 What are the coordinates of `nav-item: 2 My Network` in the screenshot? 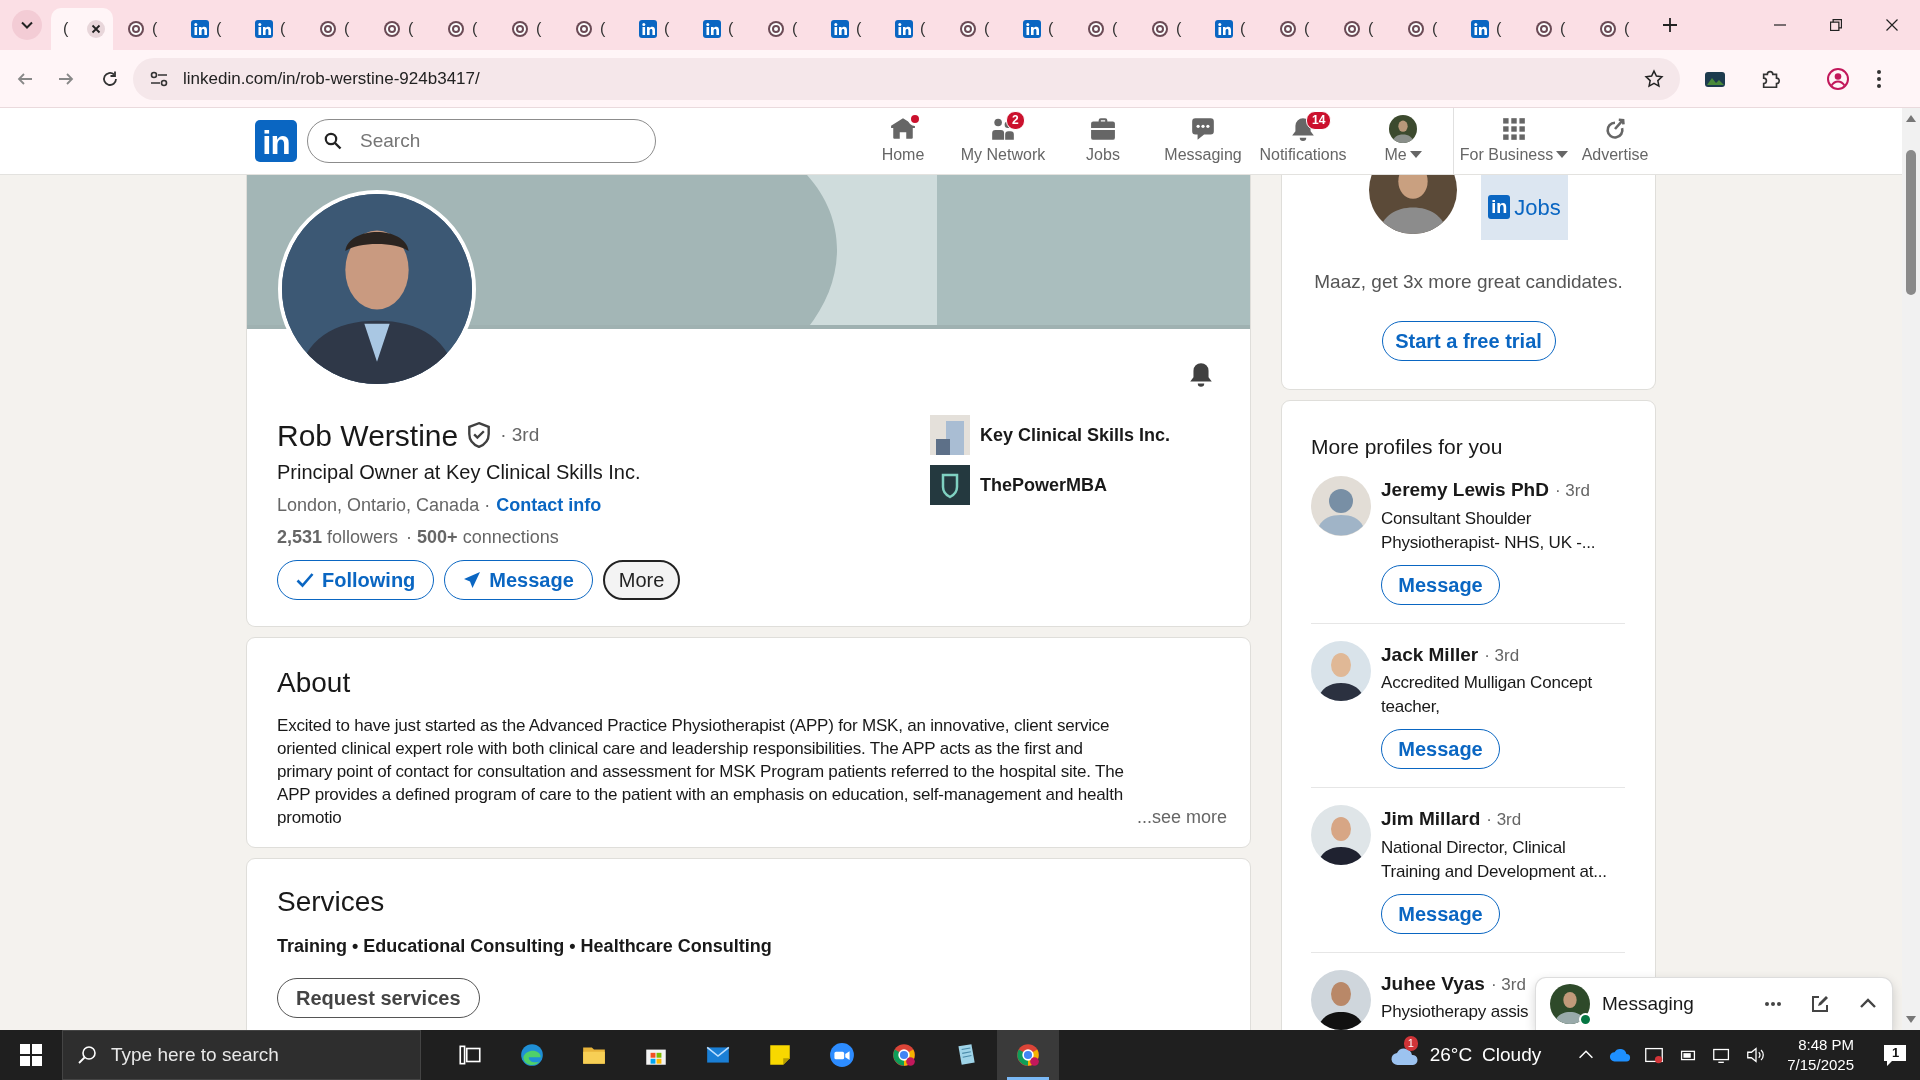 It's located at (1003, 141).